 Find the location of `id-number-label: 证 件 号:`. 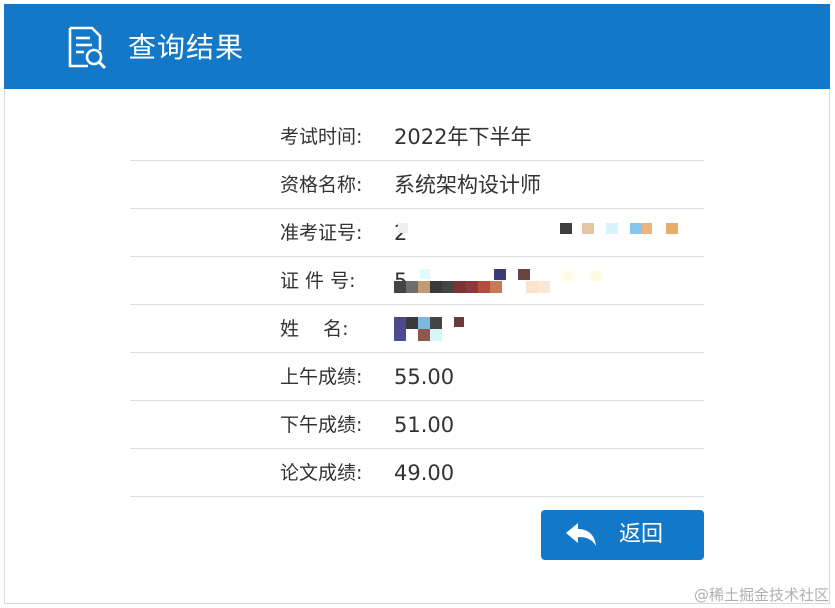

id-number-label: 证 件 号: is located at coordinates (318, 281).